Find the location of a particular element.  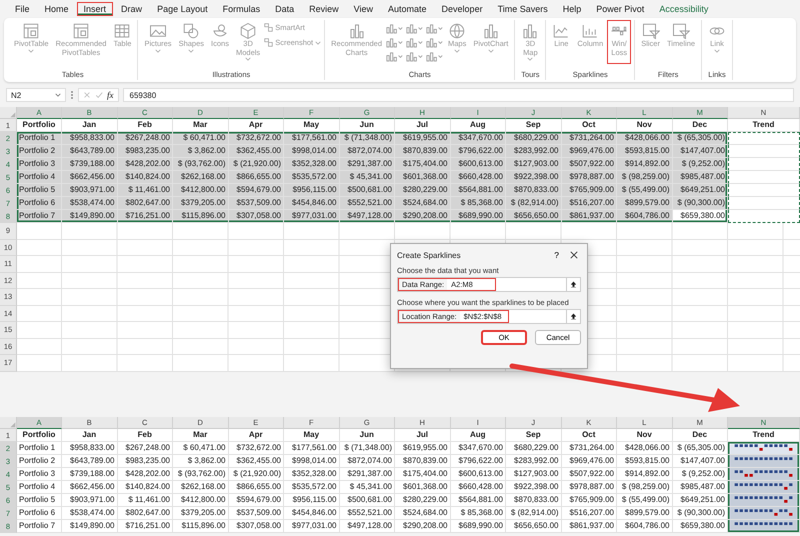

table-cell: $177,561.00 is located at coordinates (312, 448).